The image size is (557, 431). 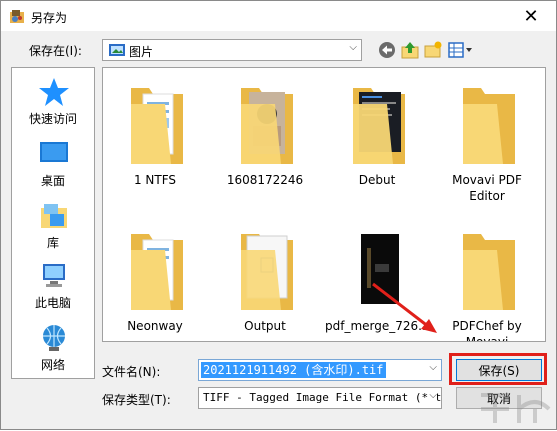 I want to click on file-item: Output, so click(x=265, y=279).